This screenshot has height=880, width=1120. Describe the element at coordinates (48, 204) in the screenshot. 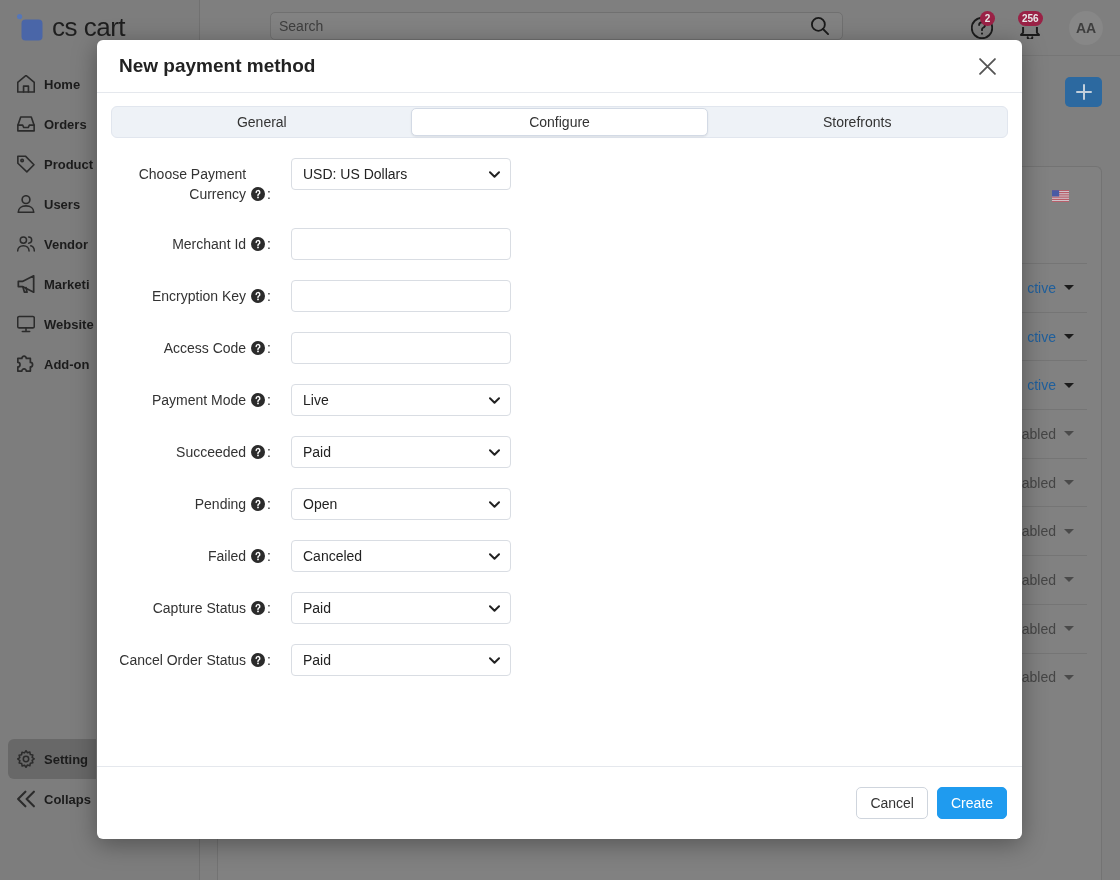

I see `nav-item: Users` at that location.